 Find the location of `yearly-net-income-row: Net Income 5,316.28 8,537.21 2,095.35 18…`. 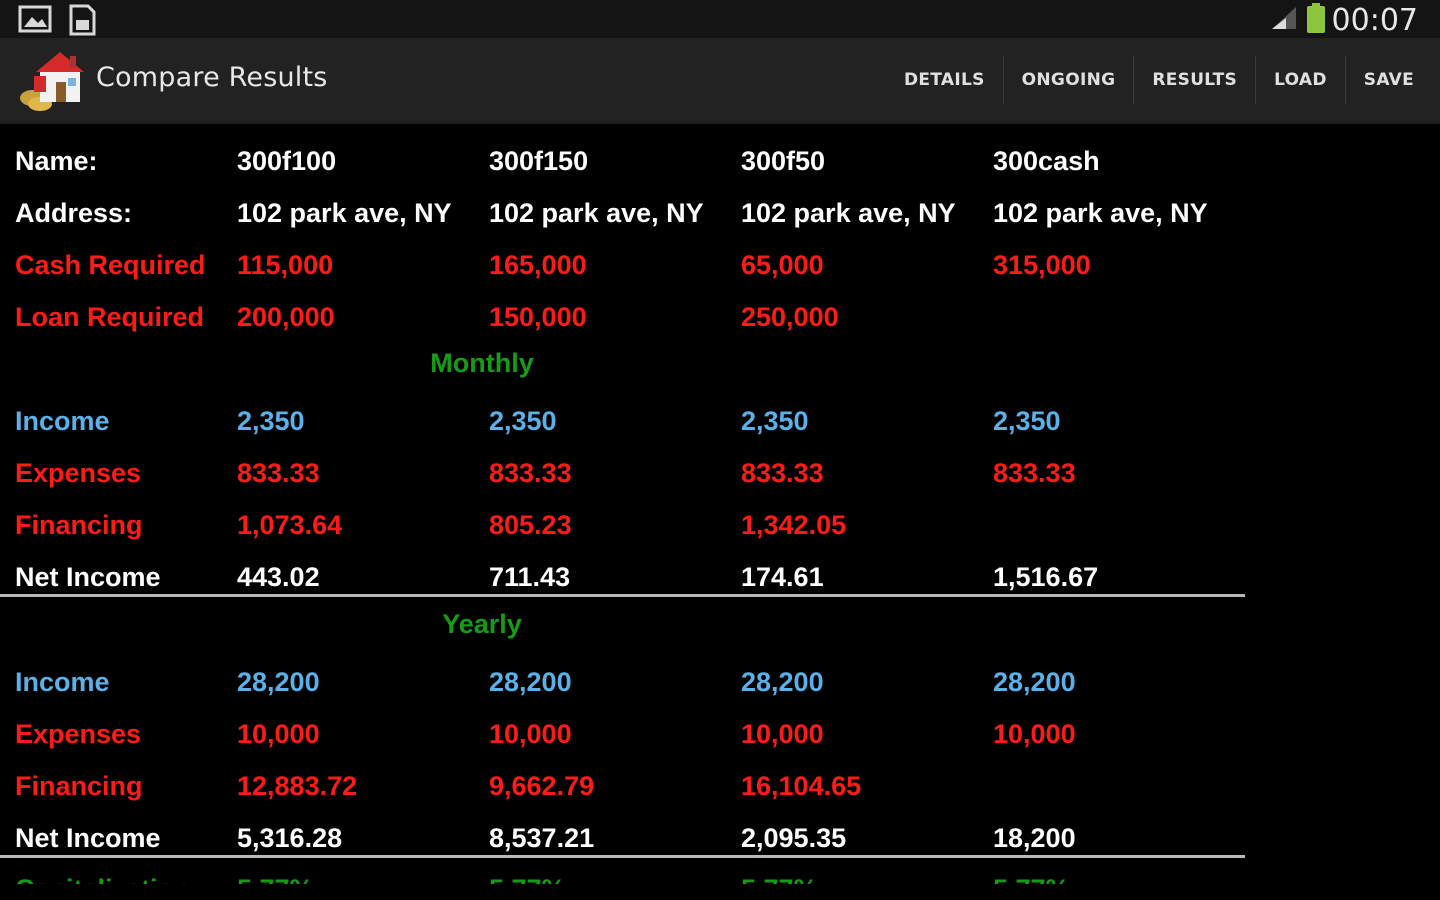

yearly-net-income-row: Net Income 5,316.28 8,537.21 2,095.35 18… is located at coordinates (622, 835).